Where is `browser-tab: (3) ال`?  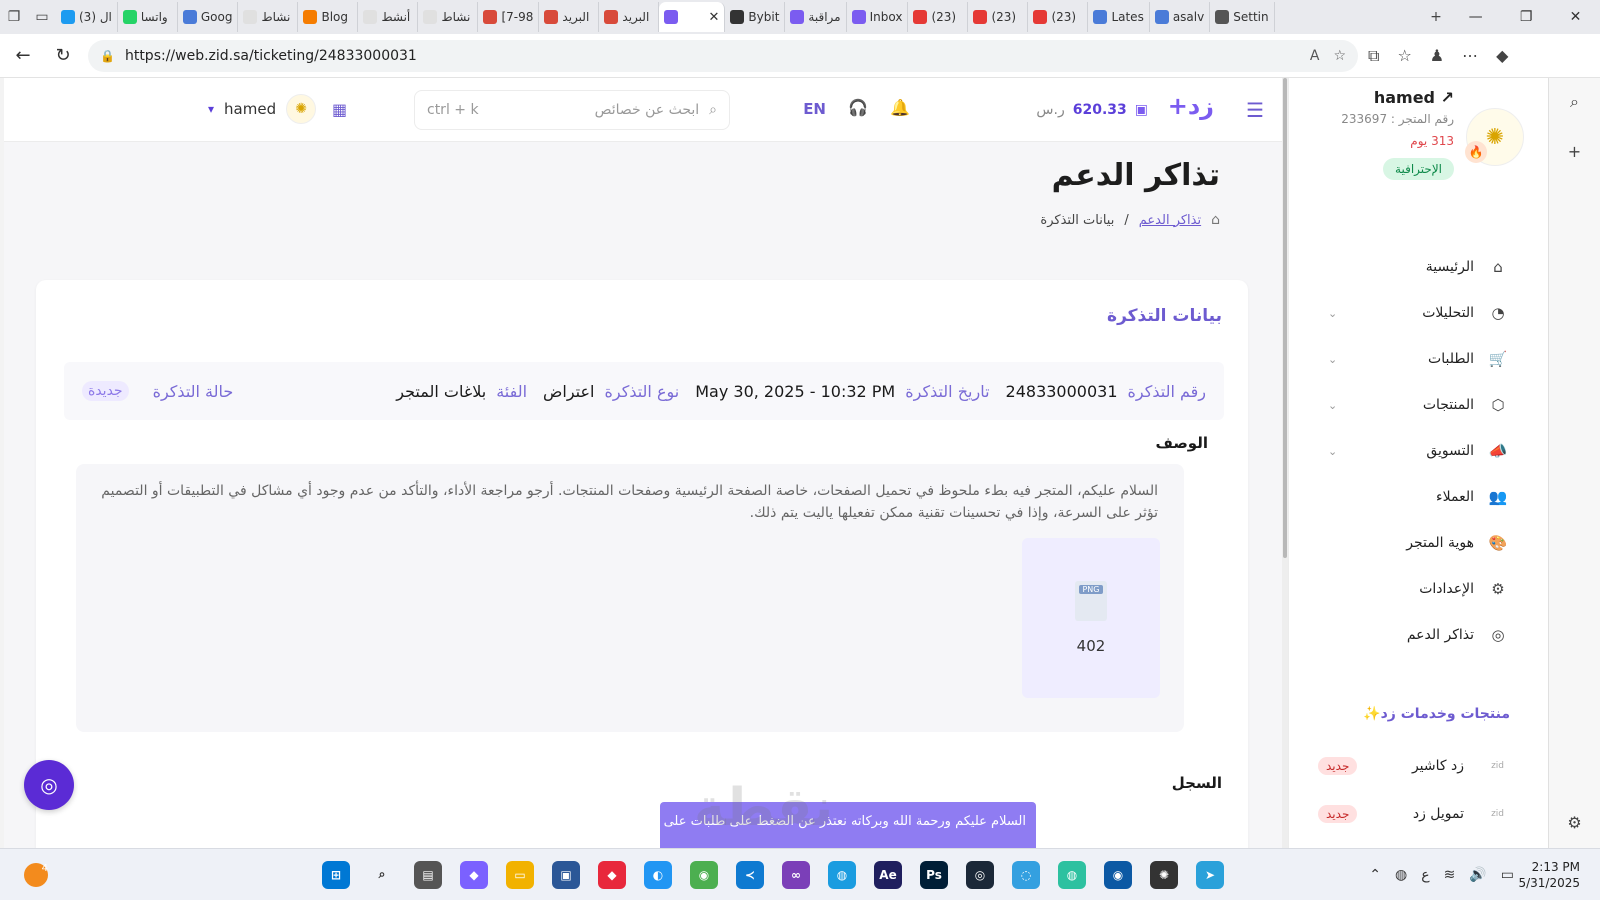 browser-tab: (3) ال is located at coordinates (87, 17).